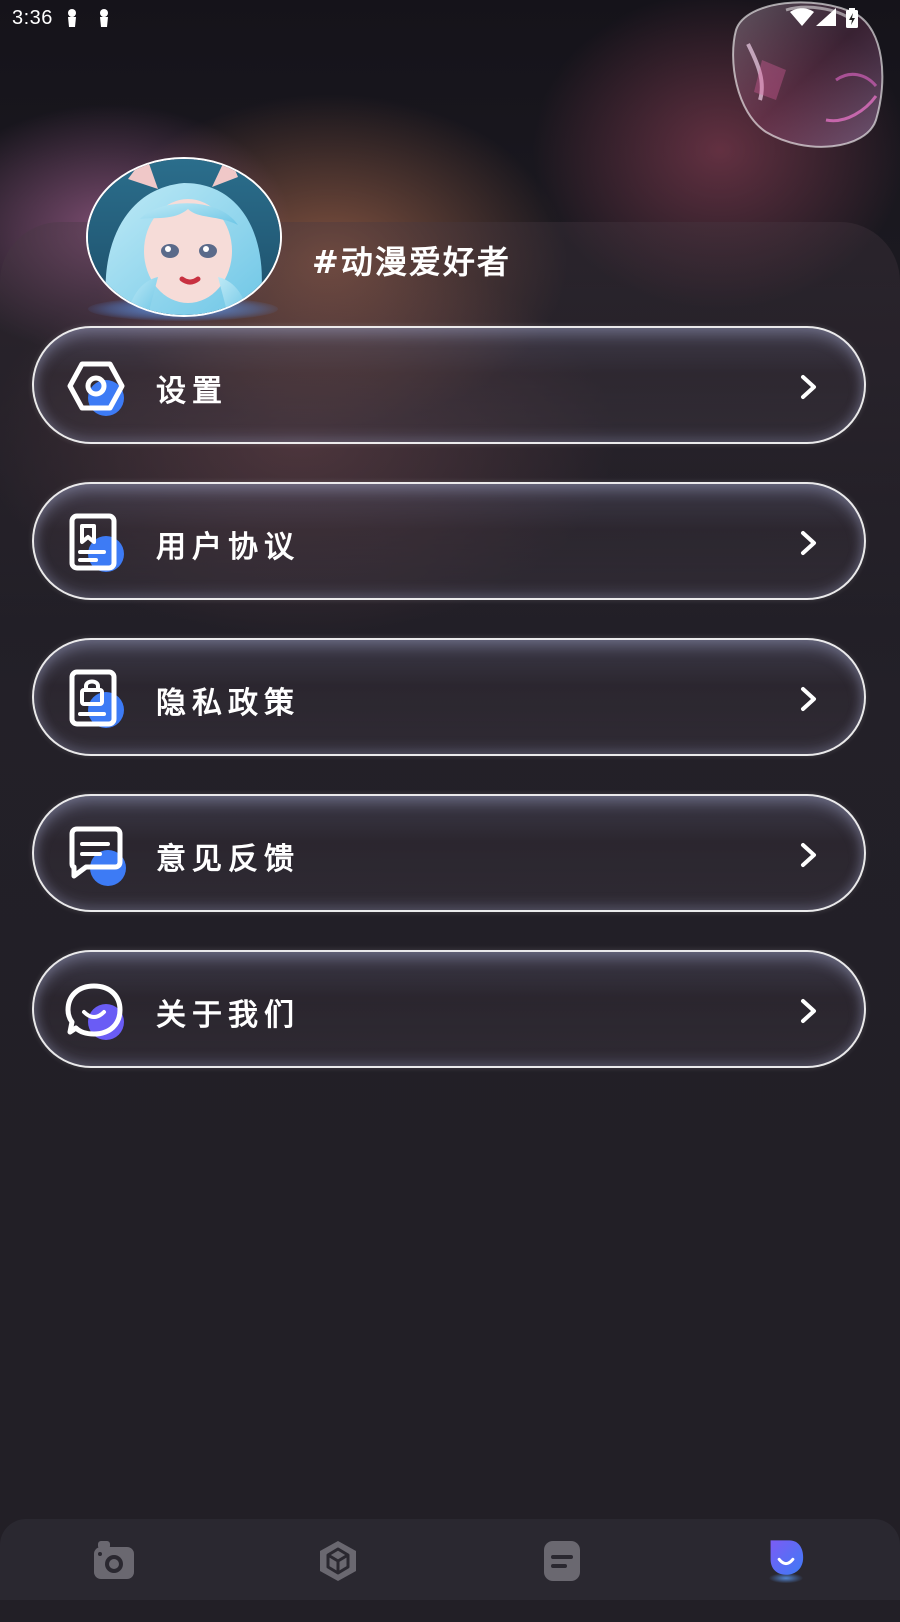  Describe the element at coordinates (96, 698) in the screenshot. I see `privacy-policy-icon` at that location.